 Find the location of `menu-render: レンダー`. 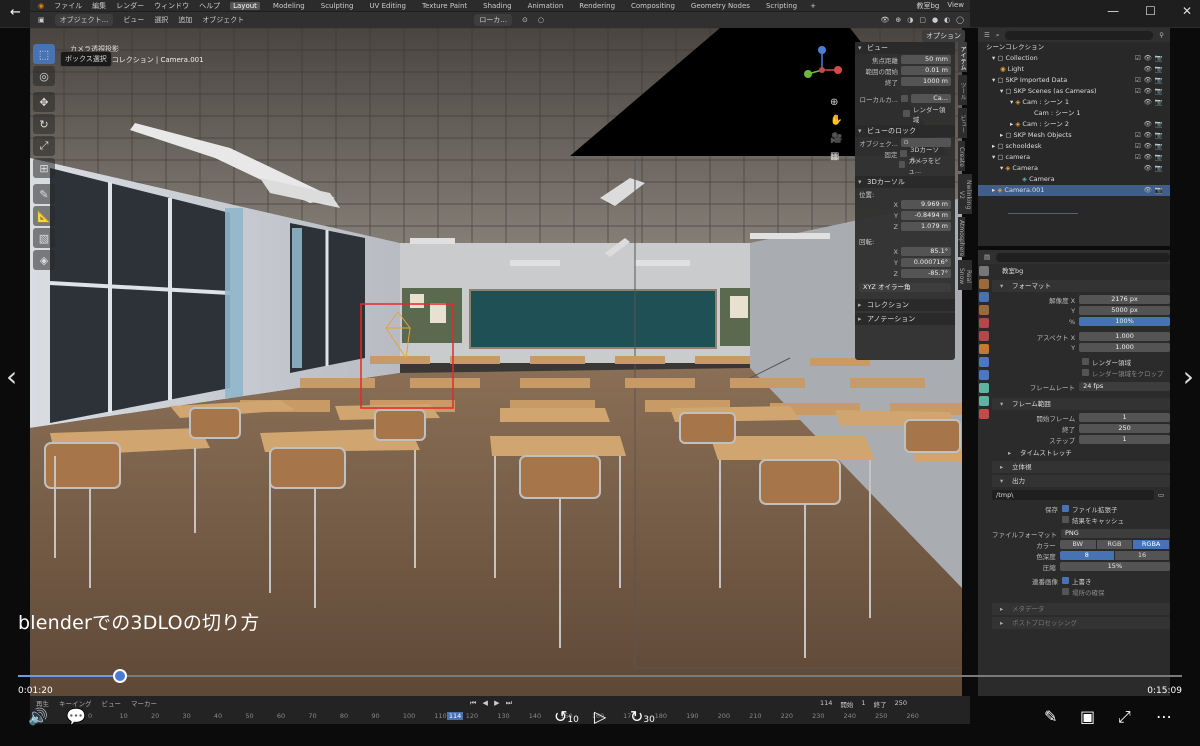

menu-render: レンダー is located at coordinates (130, 6).